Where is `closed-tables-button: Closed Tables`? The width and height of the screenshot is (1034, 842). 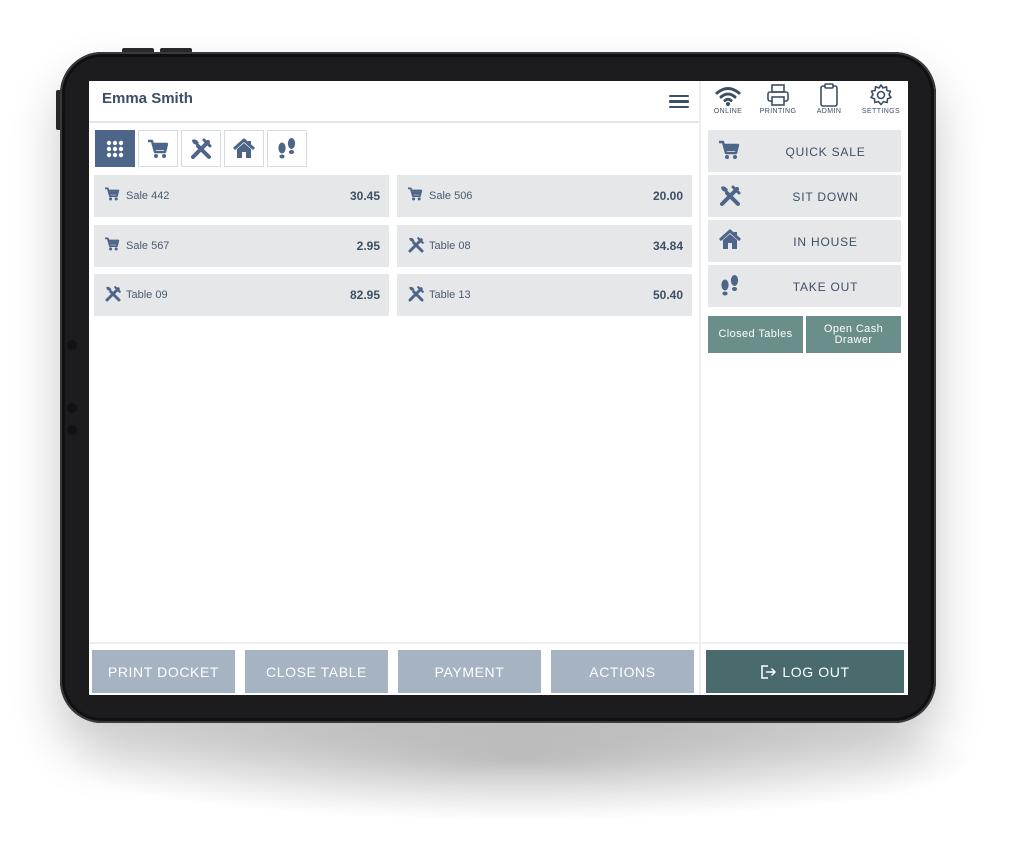 closed-tables-button: Closed Tables is located at coordinates (755, 334).